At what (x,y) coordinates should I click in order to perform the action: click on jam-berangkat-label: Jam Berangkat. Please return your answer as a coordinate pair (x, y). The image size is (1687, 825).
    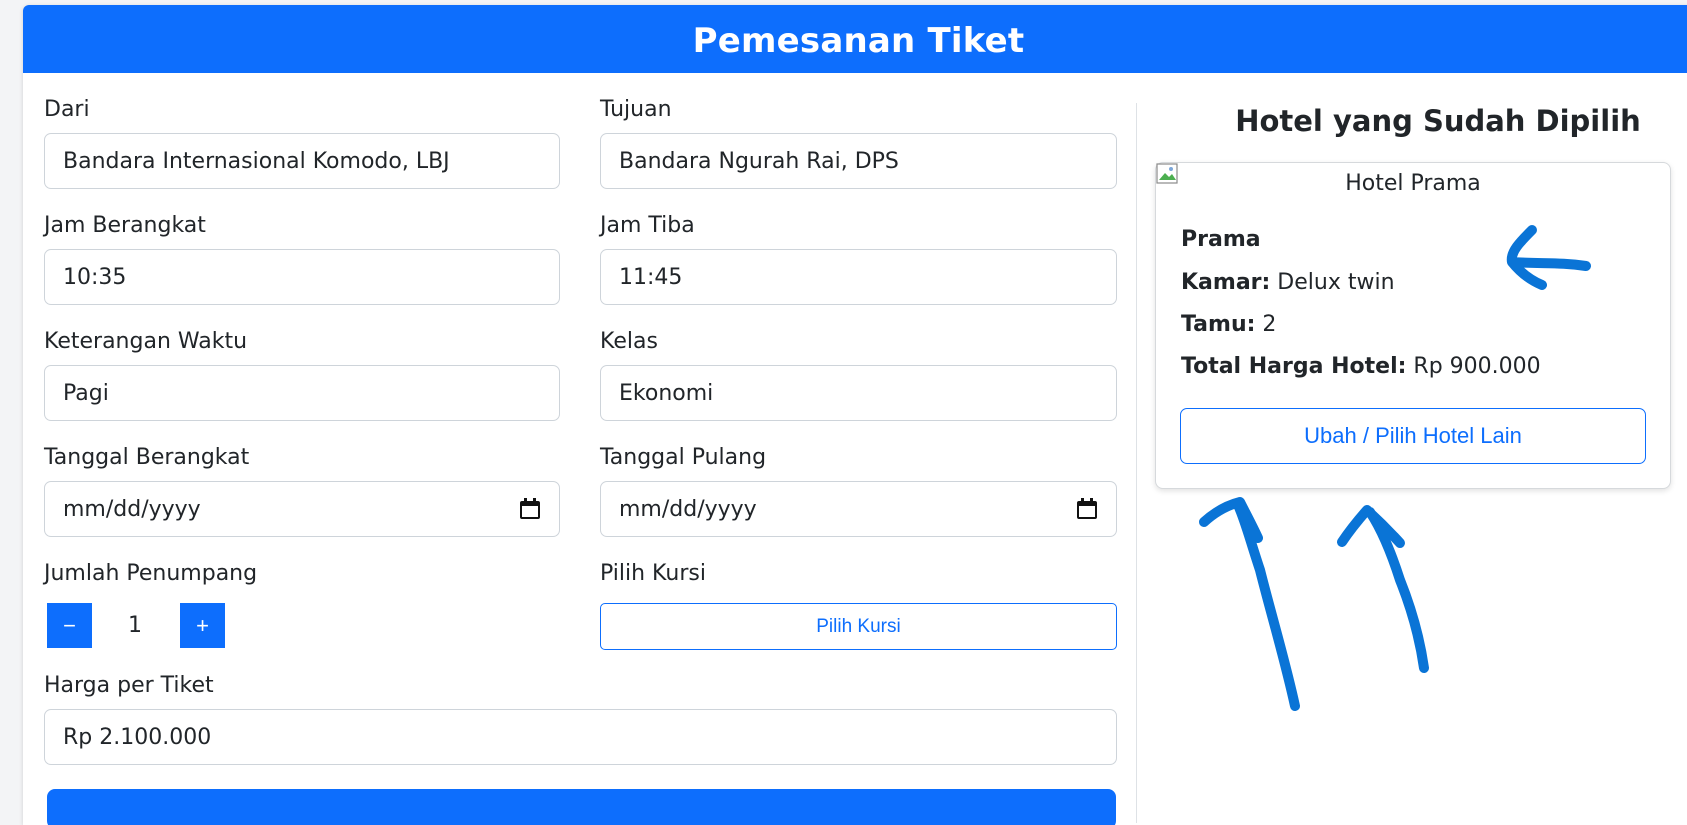
    Looking at the image, I should click on (125, 225).